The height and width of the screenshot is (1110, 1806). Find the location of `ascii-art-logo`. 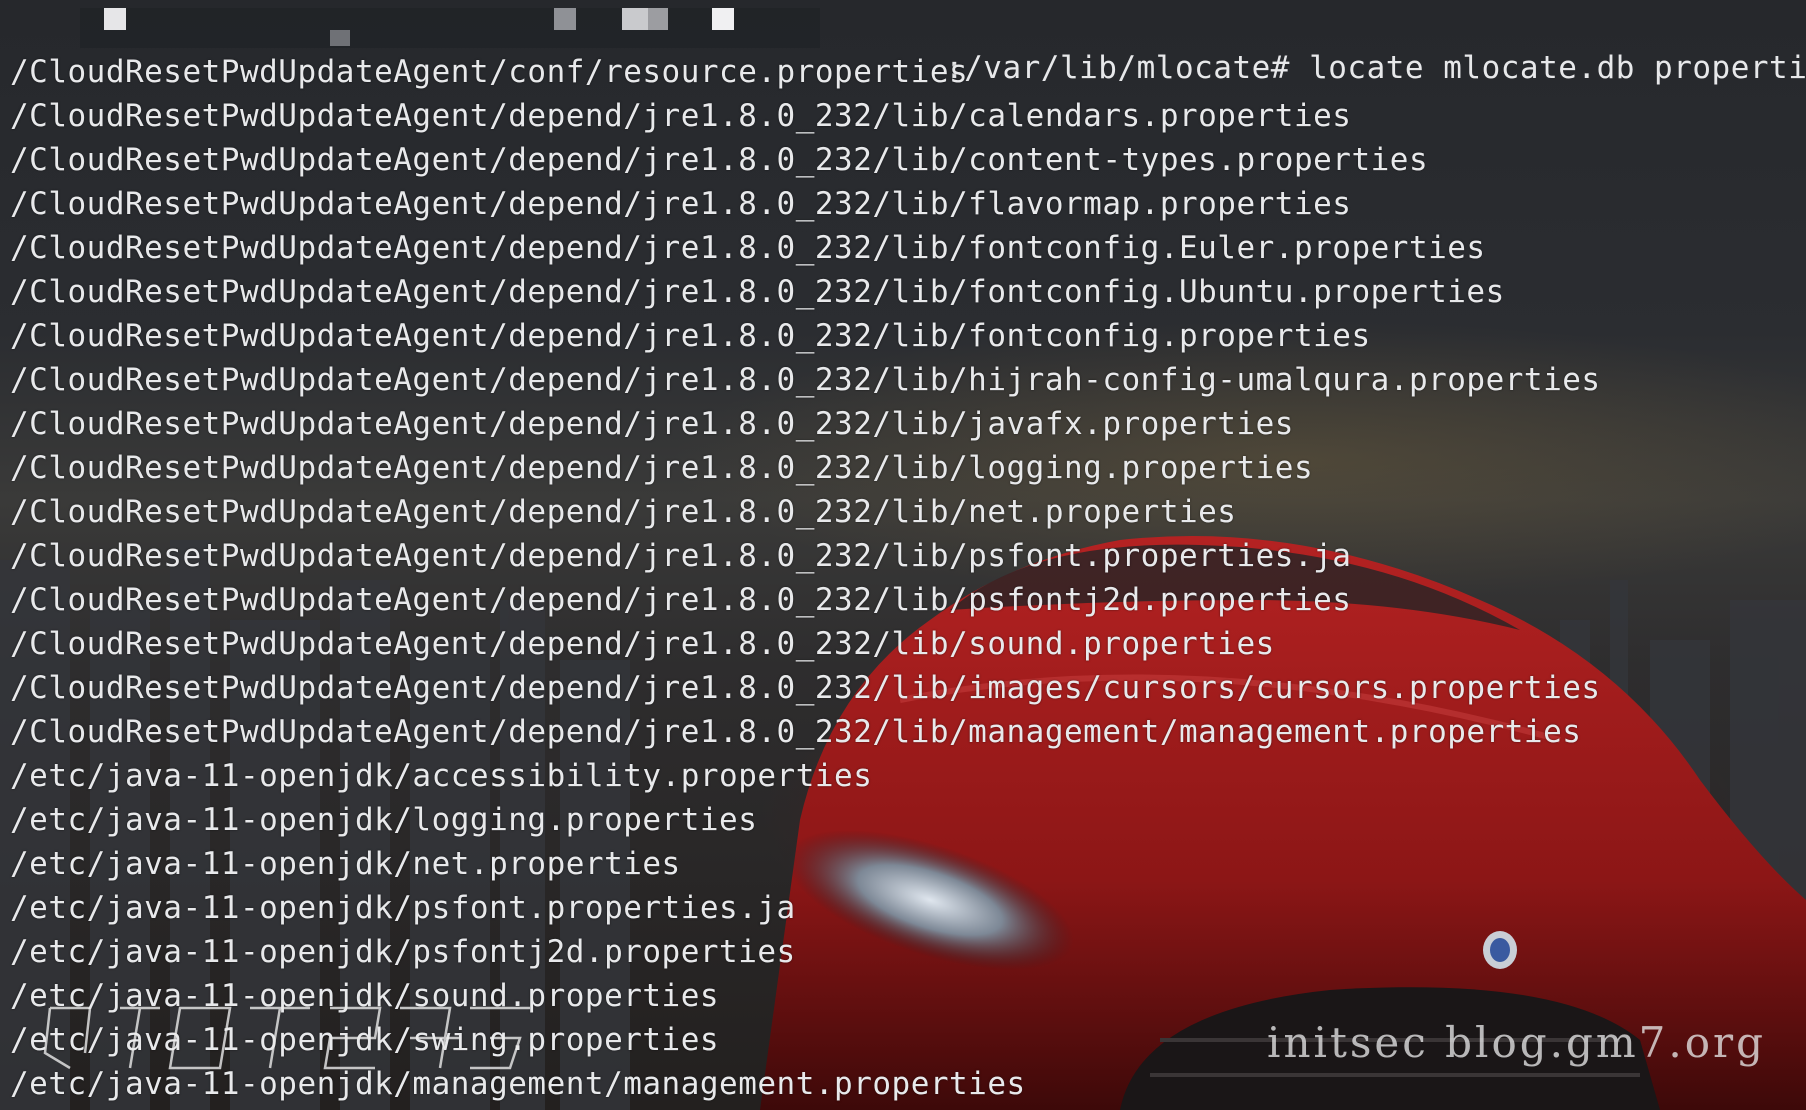

ascii-art-logo is located at coordinates (286, 1038).